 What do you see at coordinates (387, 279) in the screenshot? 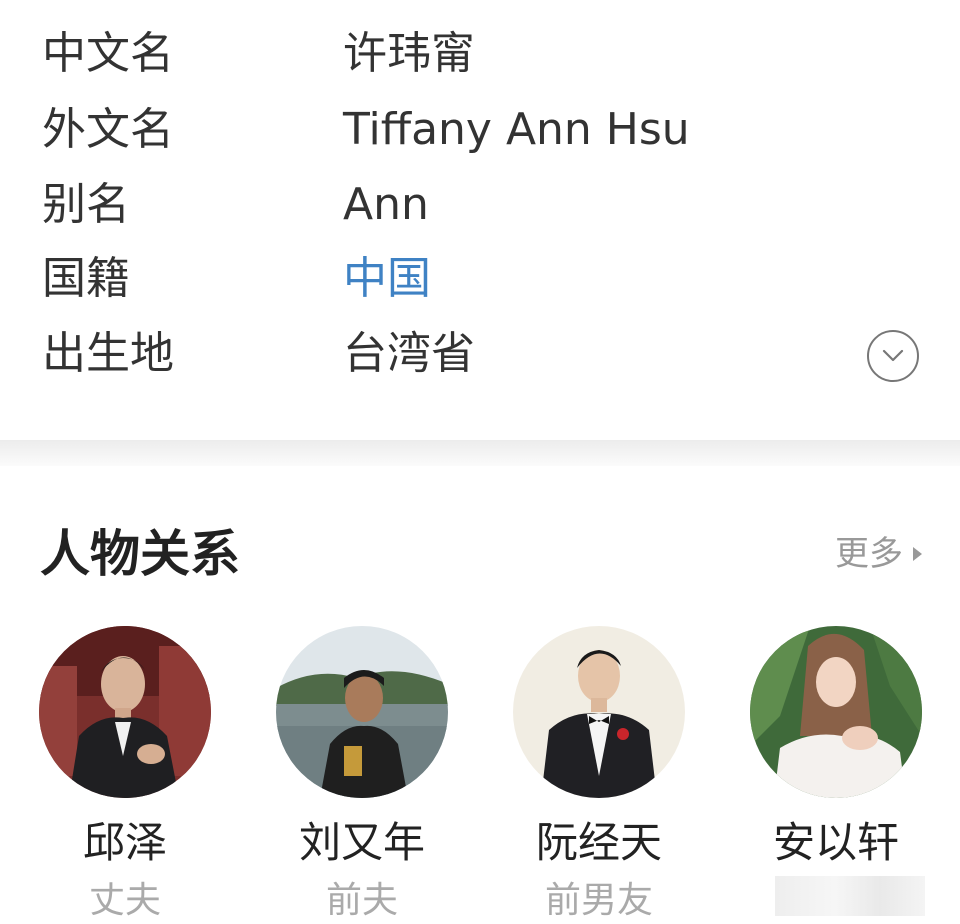
I see `nationality-link: 中国` at bounding box center [387, 279].